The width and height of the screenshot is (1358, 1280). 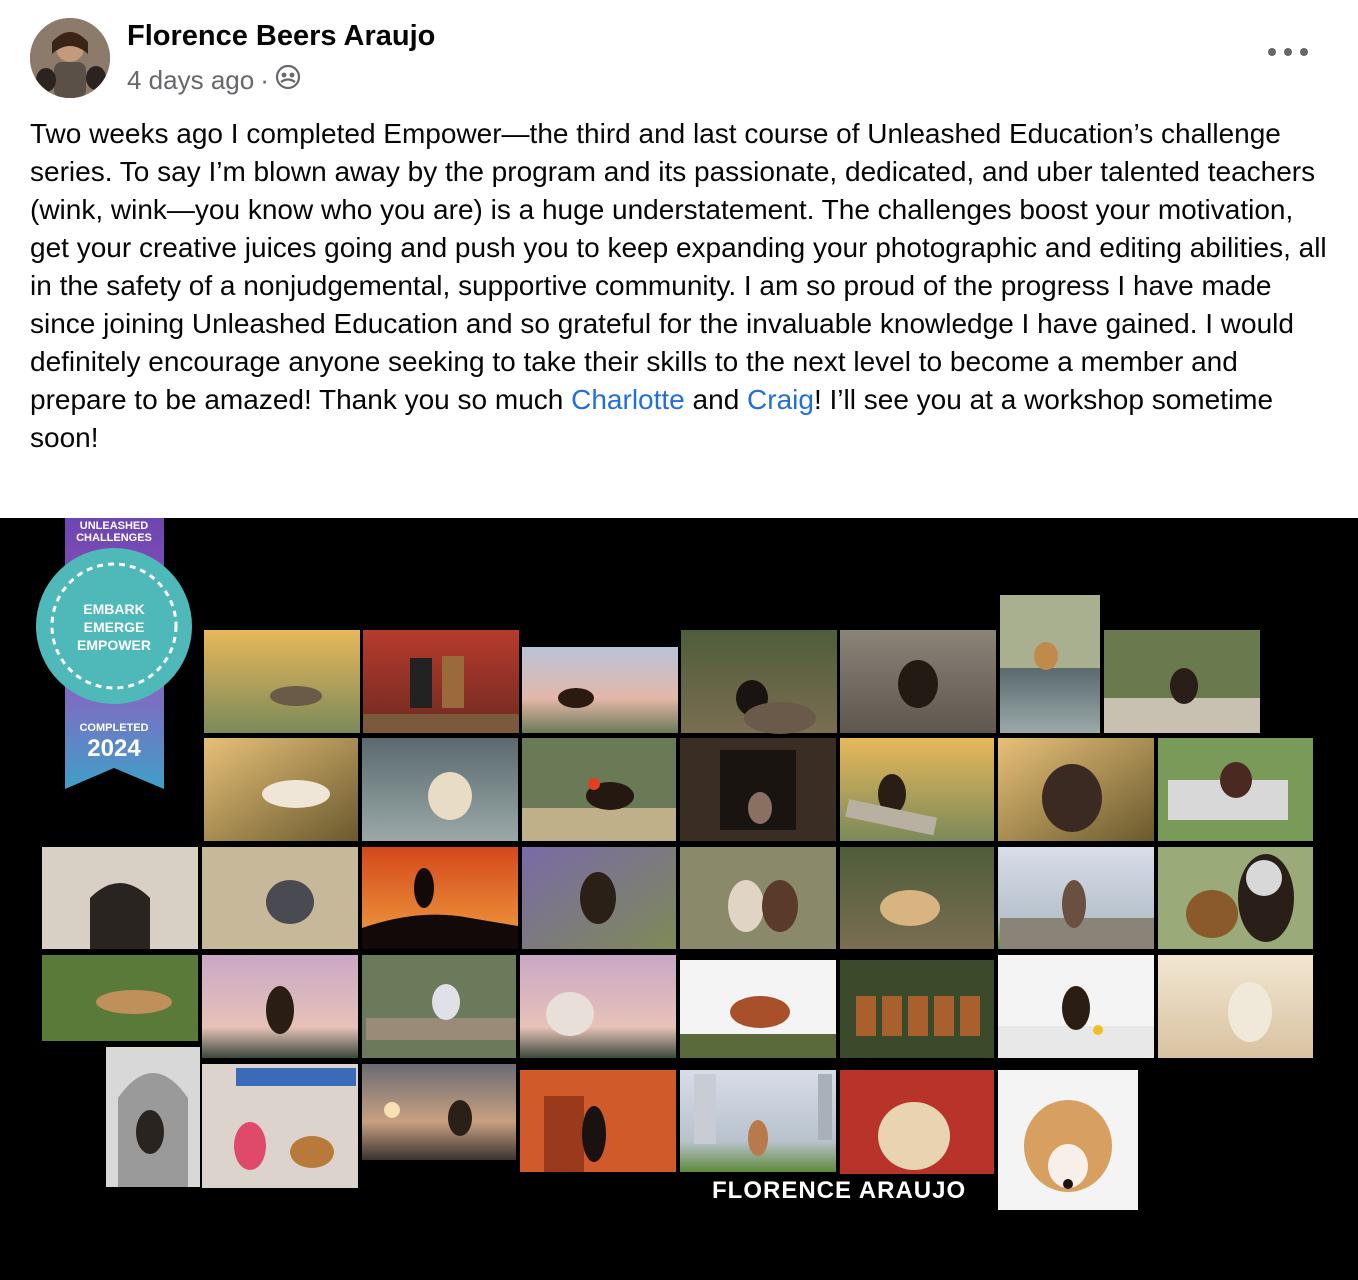 What do you see at coordinates (1288, 52) in the screenshot?
I see `more-options-icon` at bounding box center [1288, 52].